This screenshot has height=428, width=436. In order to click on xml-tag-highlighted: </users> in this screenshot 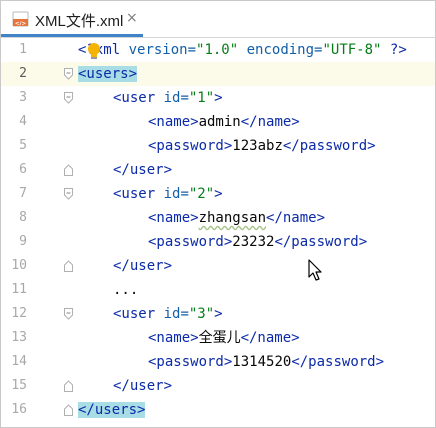, I will do `click(112, 410)`.